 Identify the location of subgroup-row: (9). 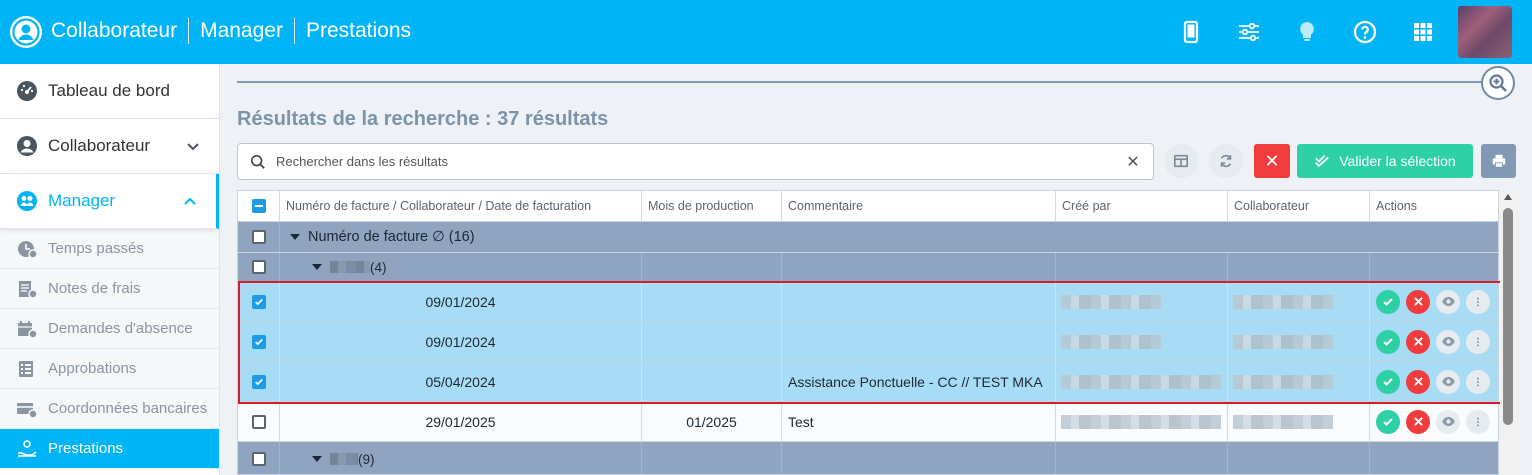
(868, 458).